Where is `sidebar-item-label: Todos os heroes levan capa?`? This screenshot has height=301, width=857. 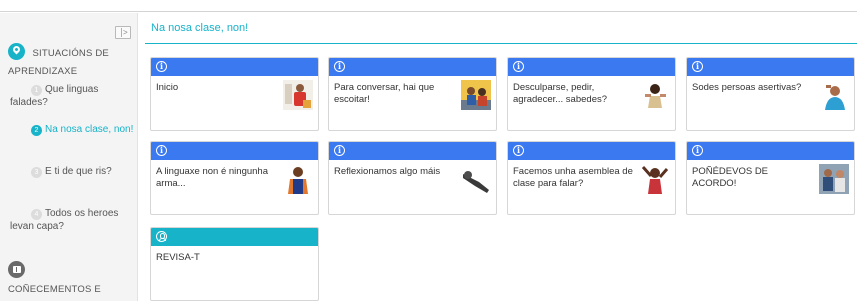
sidebar-item-label: Todos os heroes levan capa? is located at coordinates (64, 220).